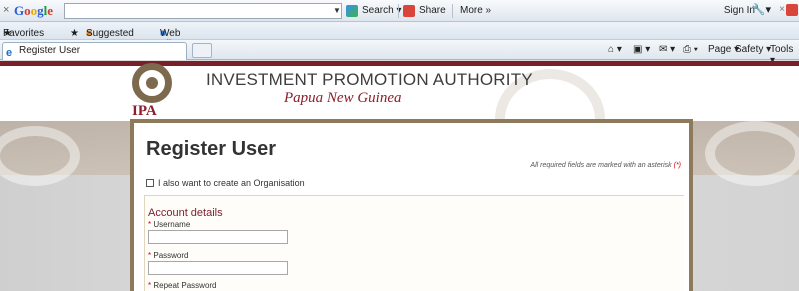  What do you see at coordinates (615, 49) in the screenshot?
I see `home-icon: ⌂ ▾` at bounding box center [615, 49].